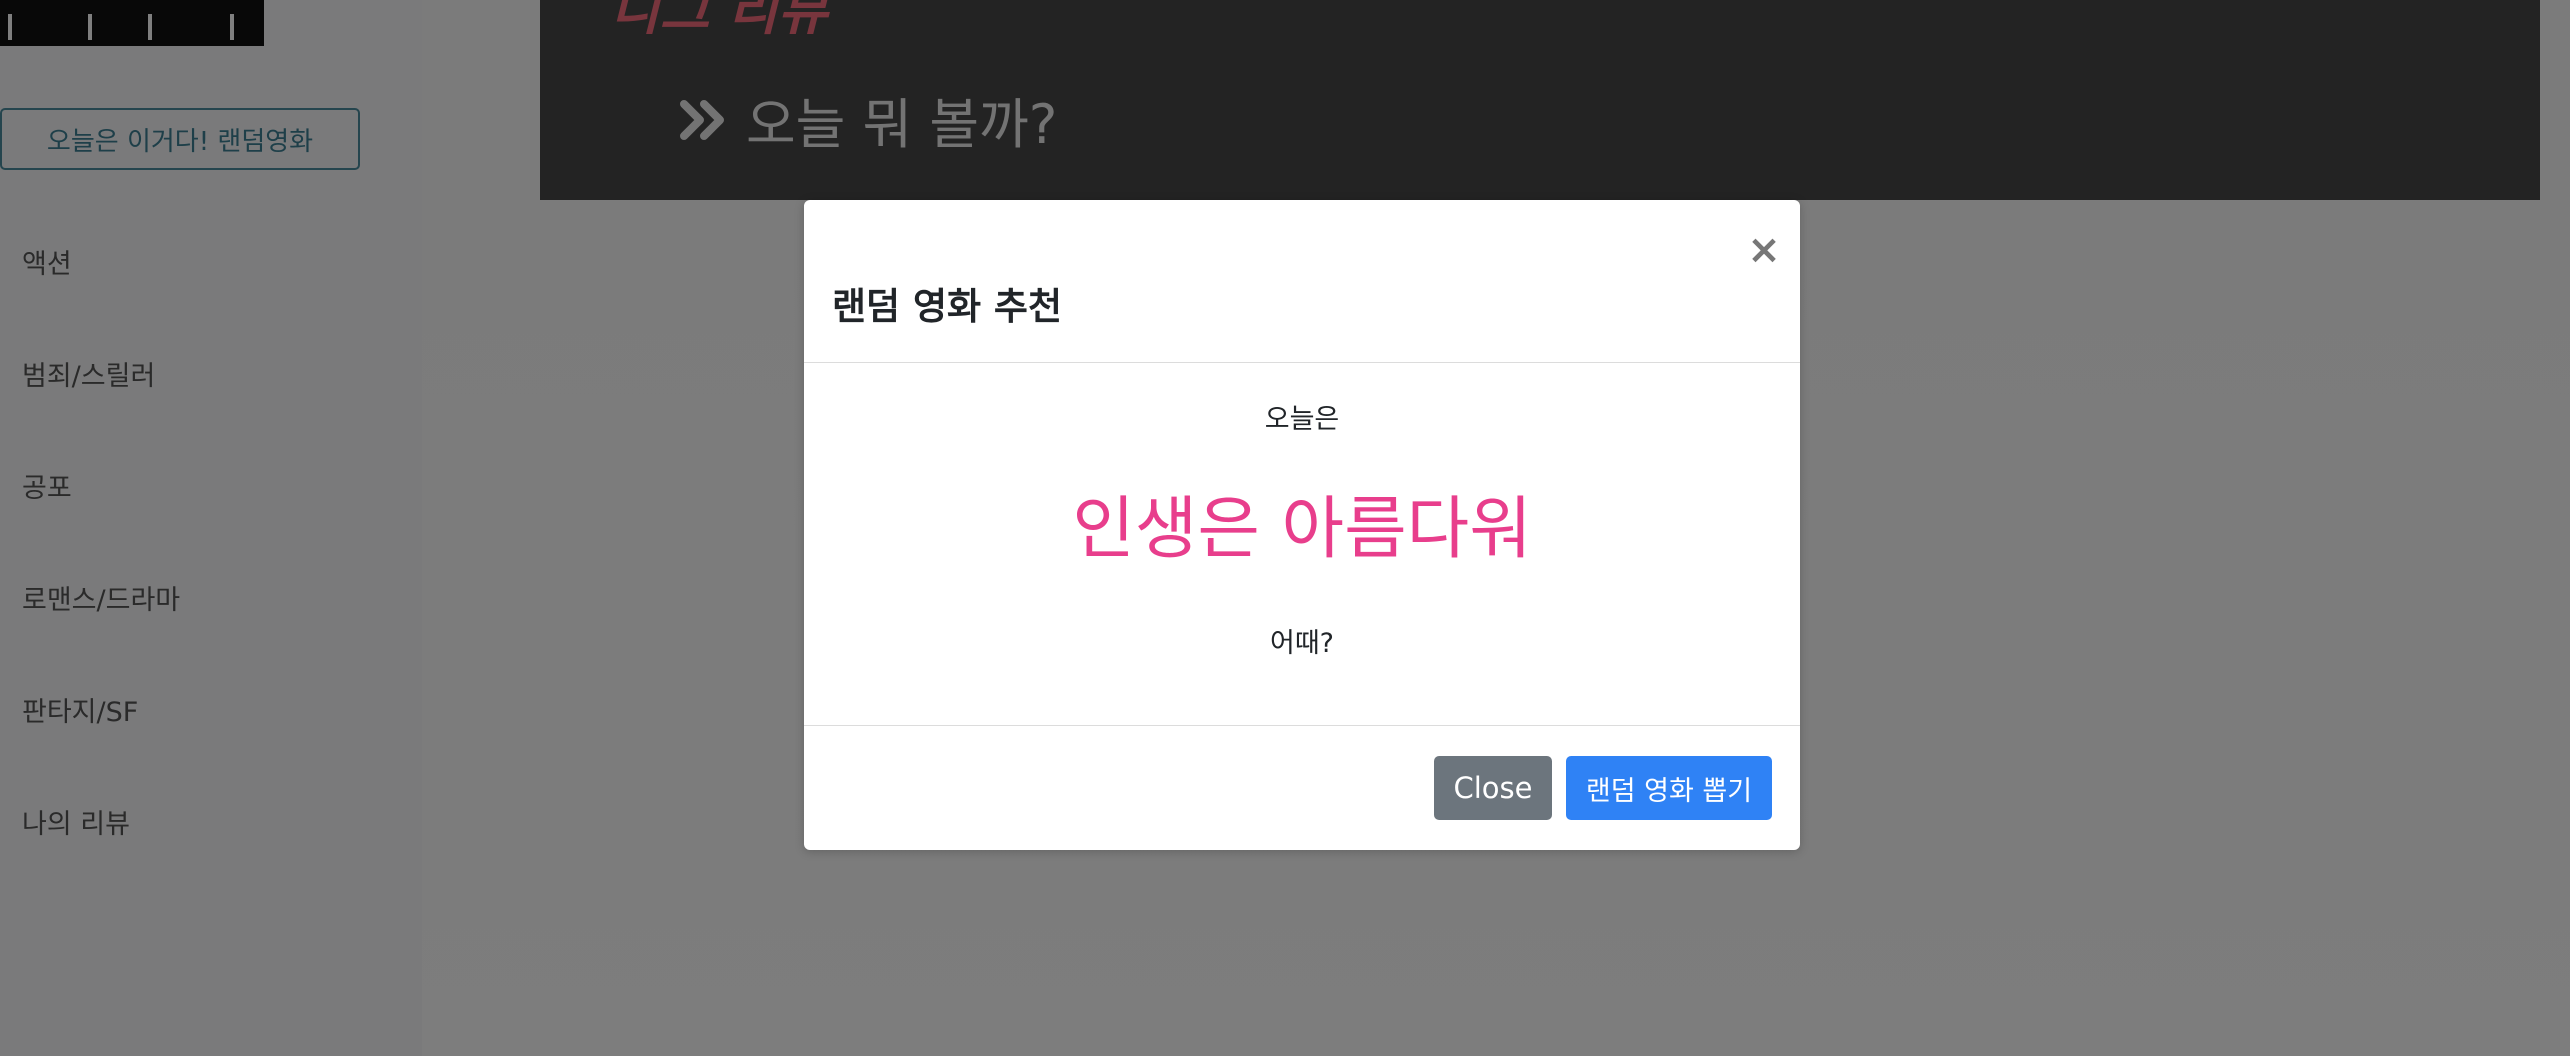  What do you see at coordinates (1301, 643) in the screenshot?
I see `body-outro-text: 어때?` at bounding box center [1301, 643].